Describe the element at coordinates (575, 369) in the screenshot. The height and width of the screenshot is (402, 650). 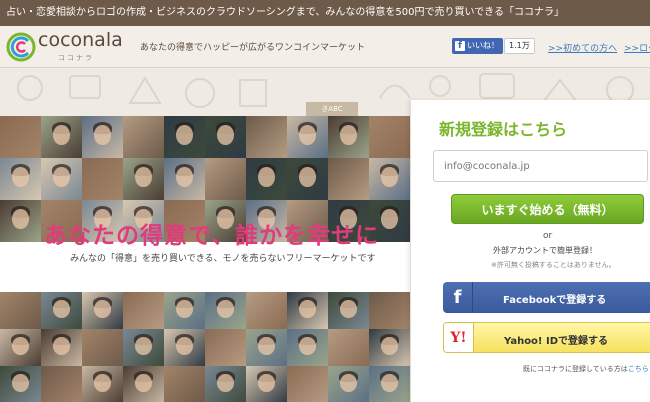
I see `already-registered-label: 既にココナラに登録している方は` at that location.